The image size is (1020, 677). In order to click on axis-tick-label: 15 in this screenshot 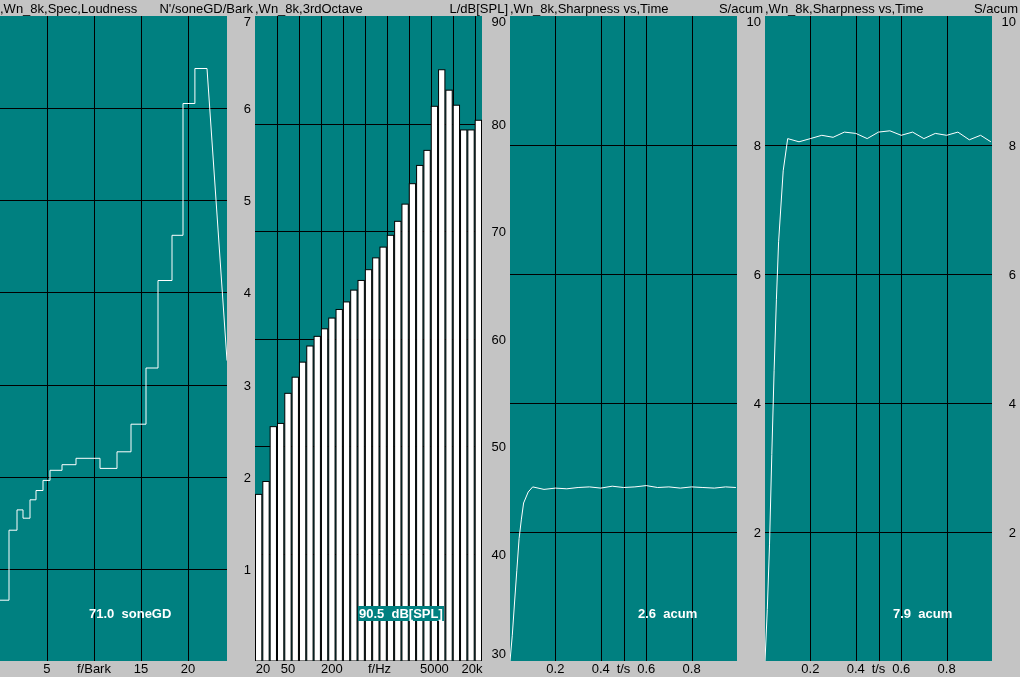, I will do `click(141, 668)`.